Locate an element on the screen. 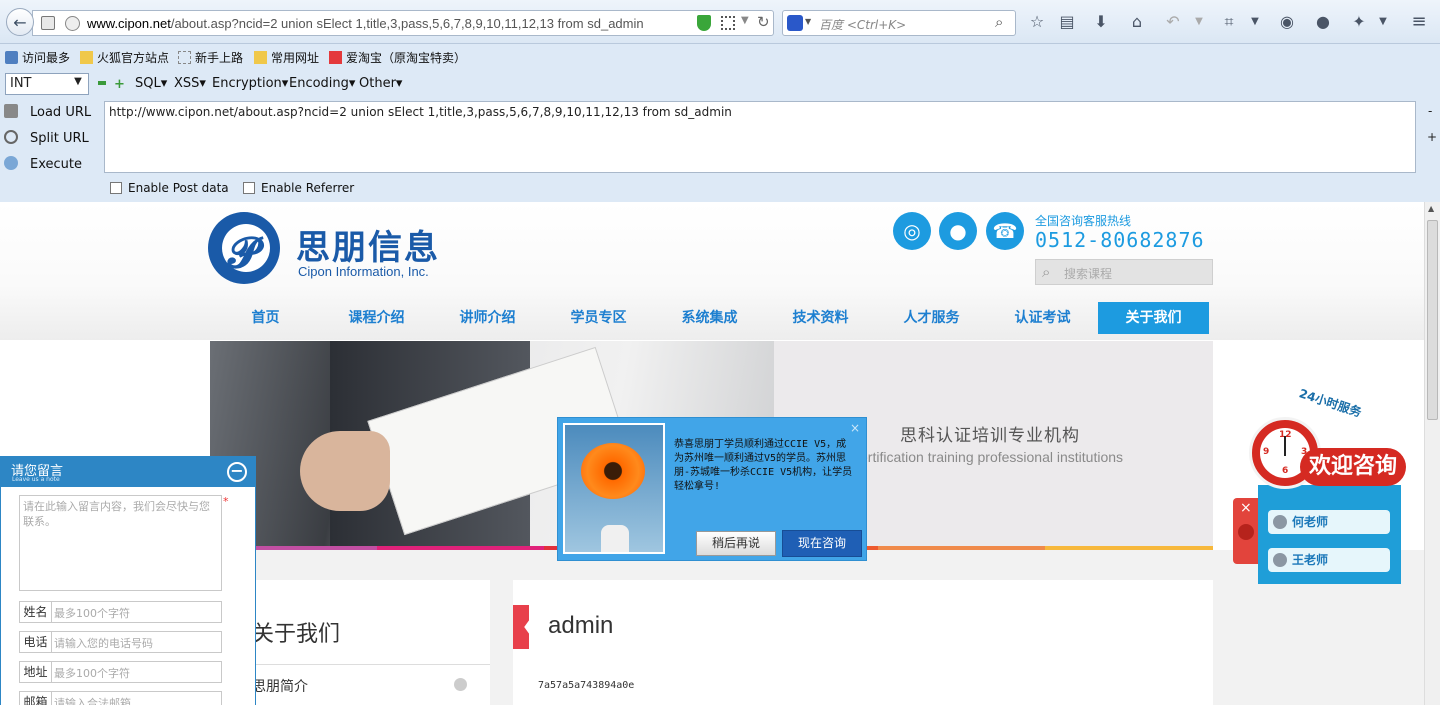 Image resolution: width=1440 pixels, height=705 pixels. scroll-up-icon: ▲ is located at coordinates (1431, 208).